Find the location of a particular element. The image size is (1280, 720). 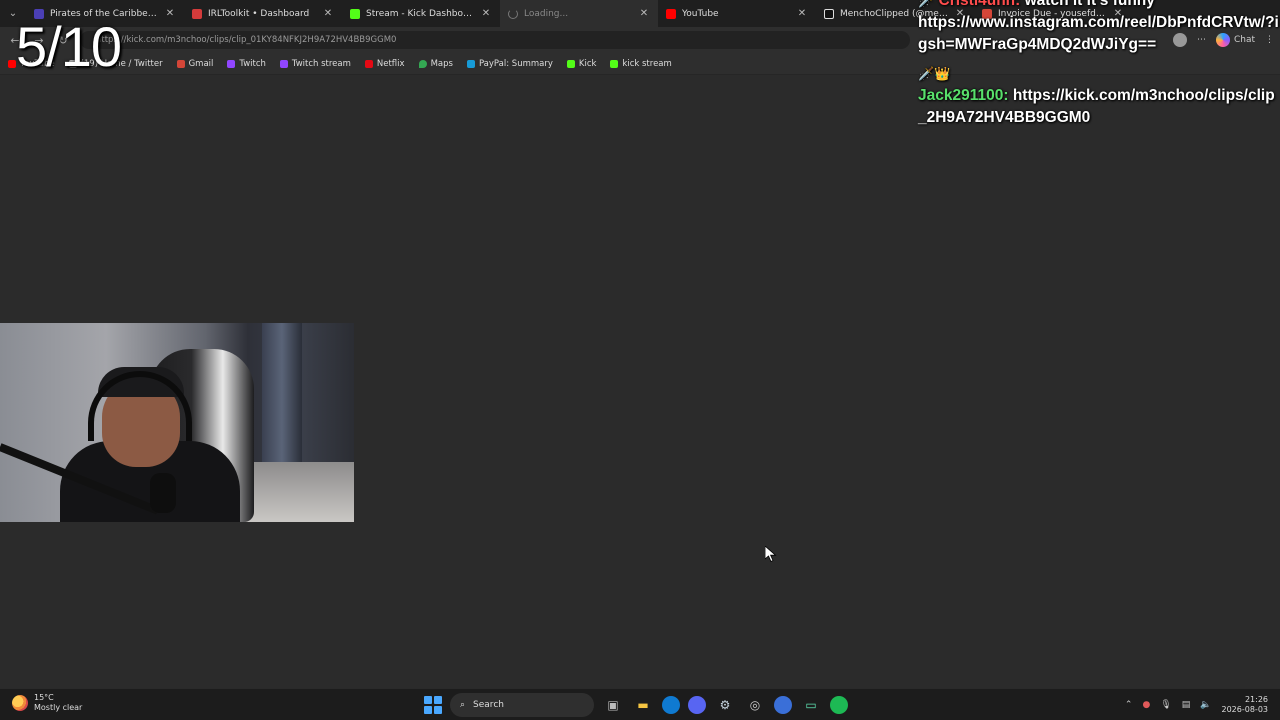

windows-start-icon is located at coordinates (433, 705).